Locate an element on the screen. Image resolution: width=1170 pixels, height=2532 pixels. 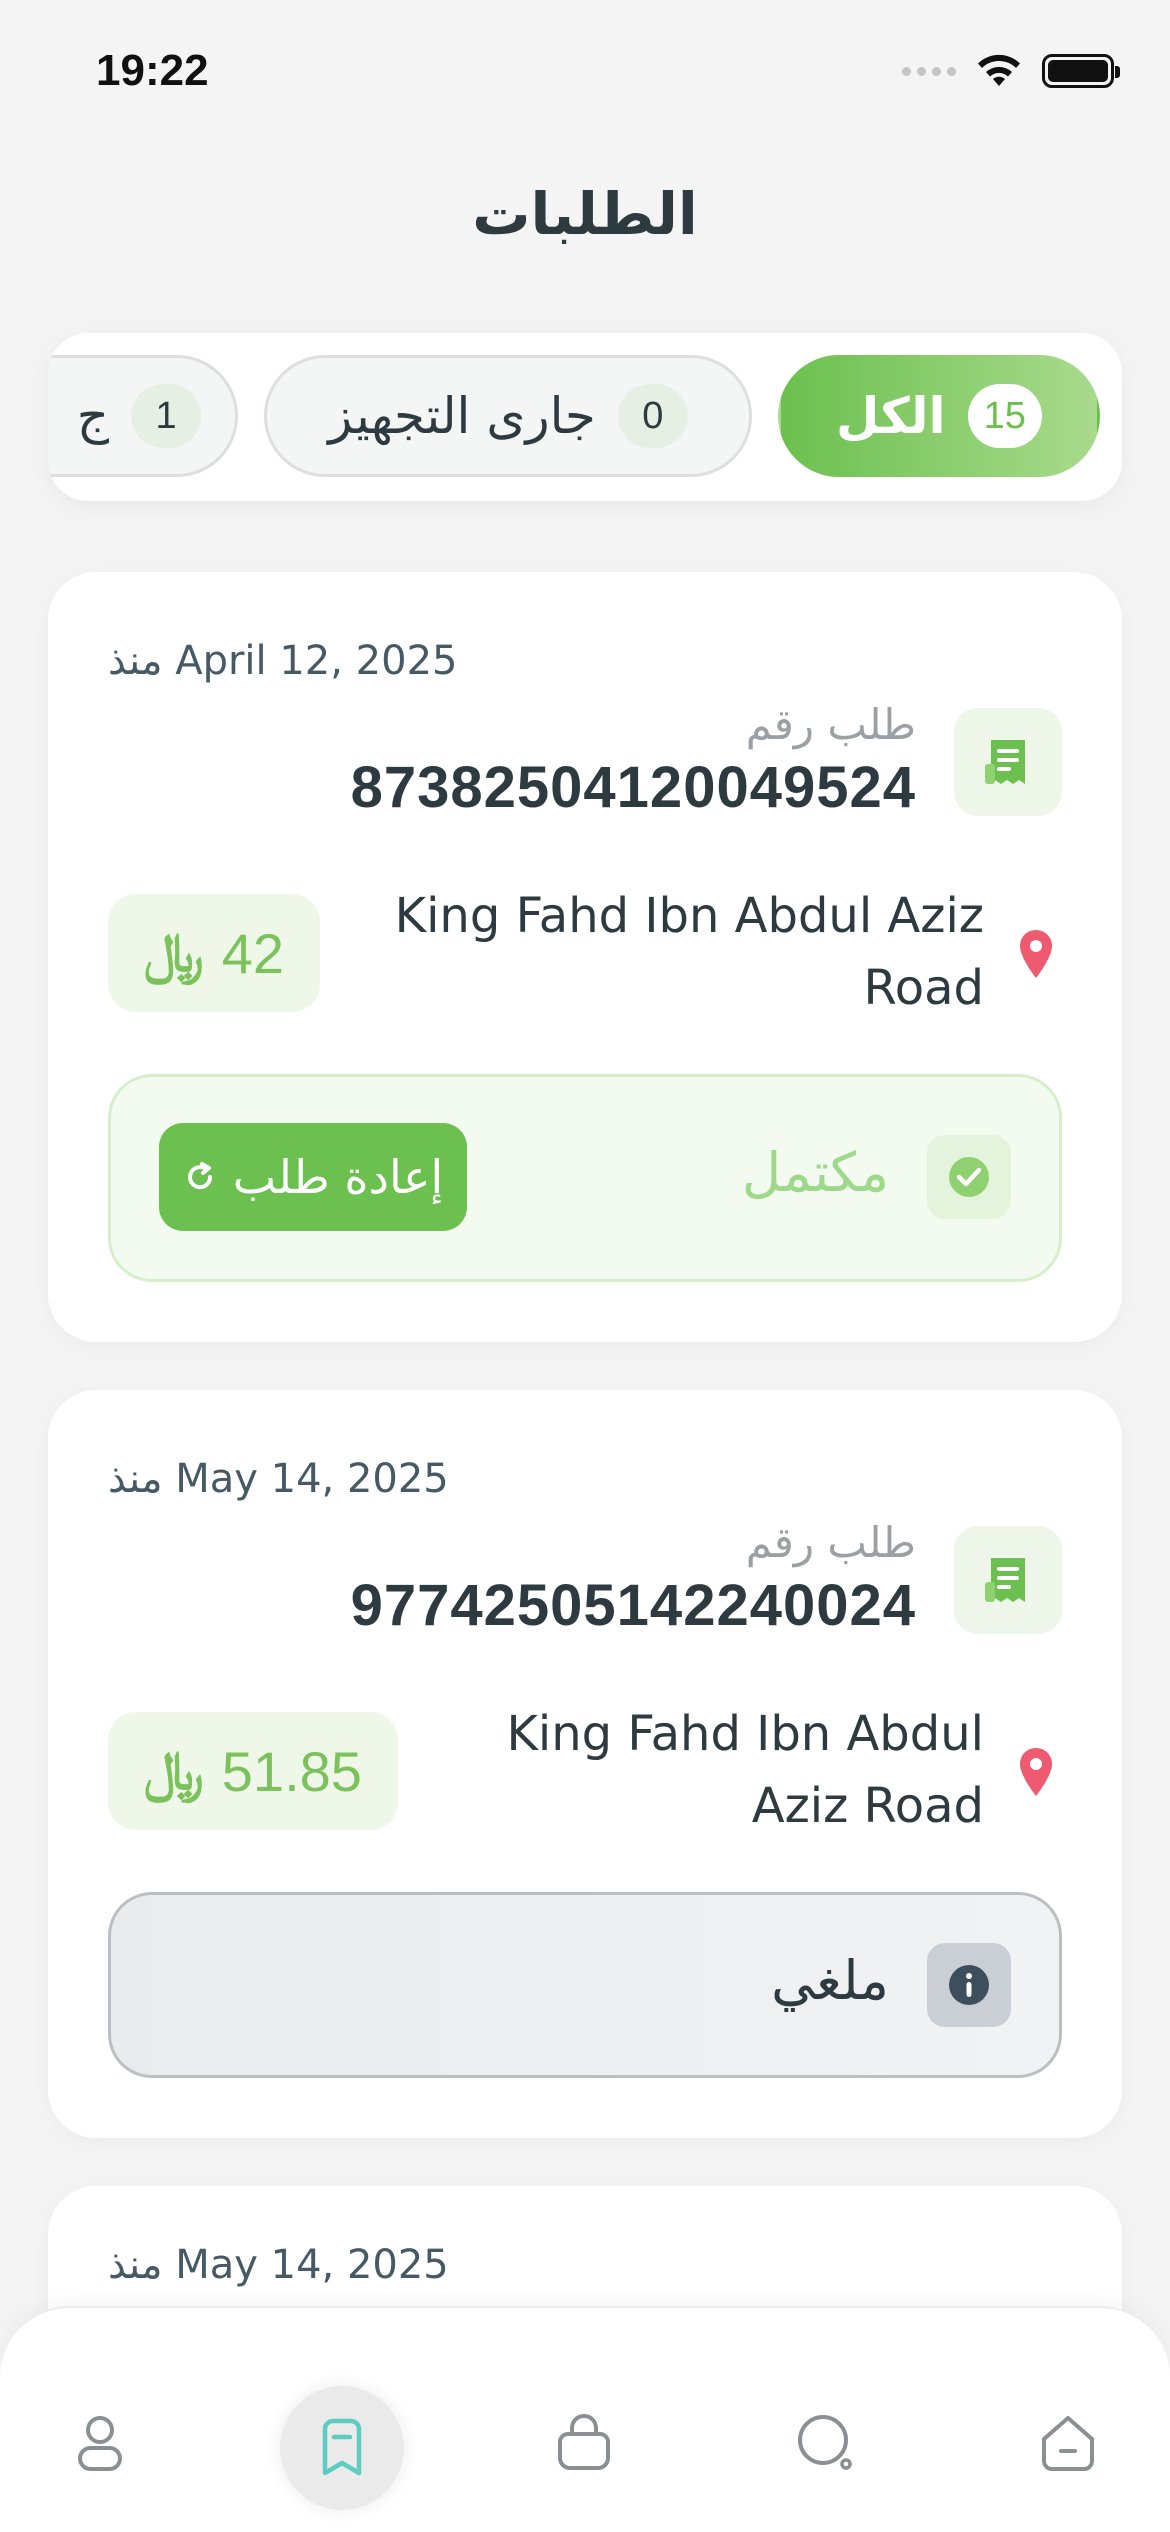
nav-home is located at coordinates (1068, 2443).